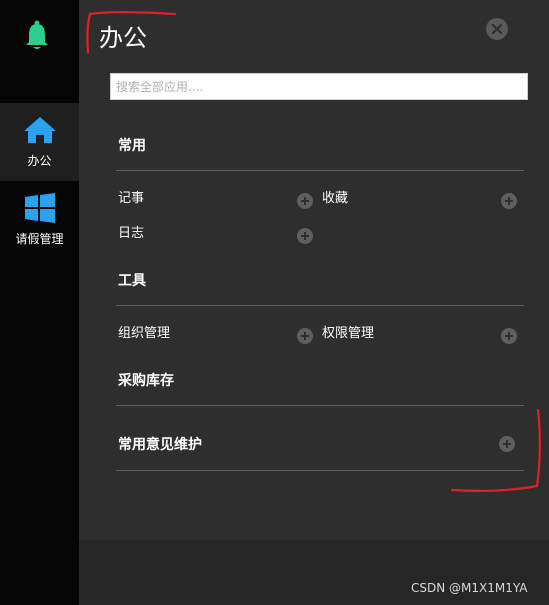  I want to click on app-item-log: 日志, so click(131, 234).